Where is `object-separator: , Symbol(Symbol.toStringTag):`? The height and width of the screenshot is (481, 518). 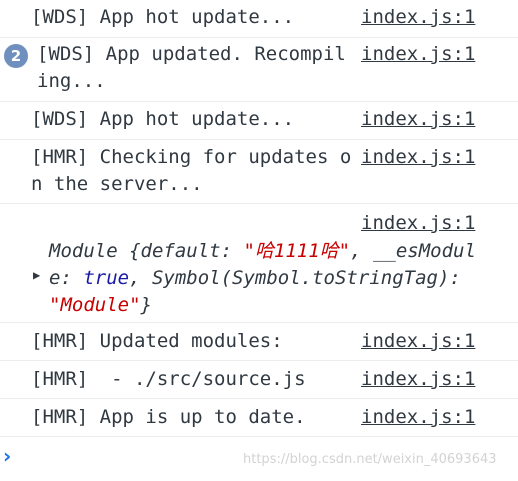
object-separator: , Symbol(Symbol.toStringTag): is located at coordinates (295, 278).